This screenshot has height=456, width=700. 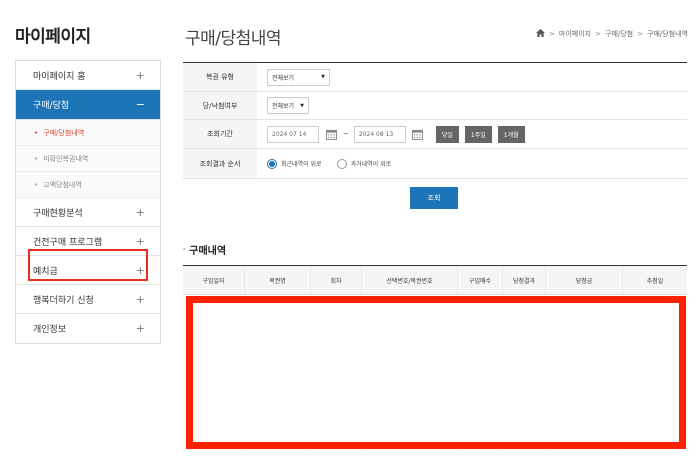 I want to click on win-status-label: 당/낙첨여부, so click(x=220, y=105).